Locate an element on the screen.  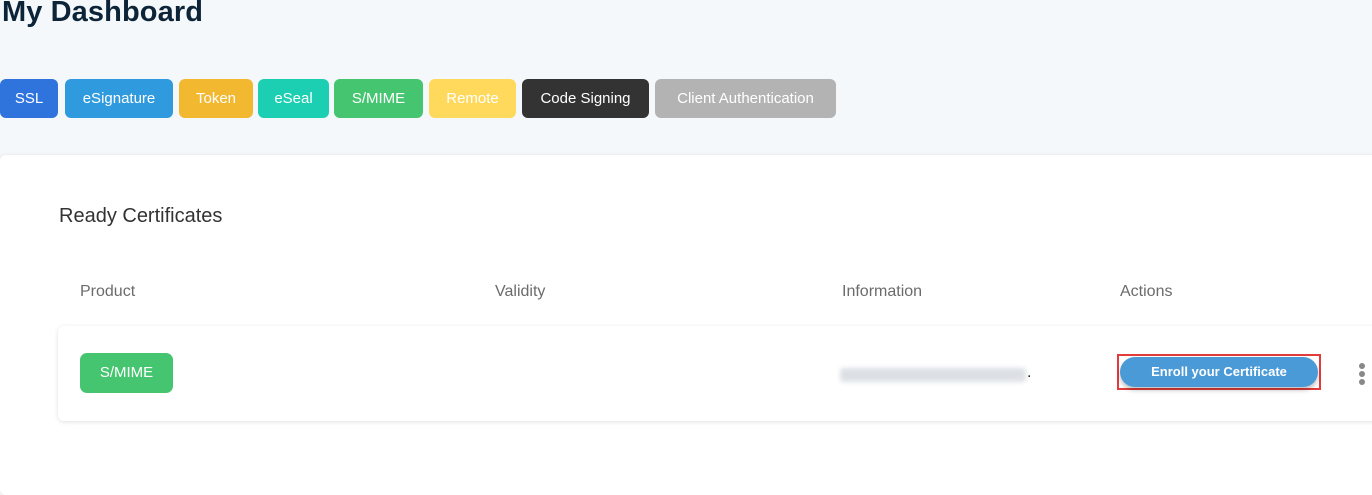
redacted-information is located at coordinates (933, 375).